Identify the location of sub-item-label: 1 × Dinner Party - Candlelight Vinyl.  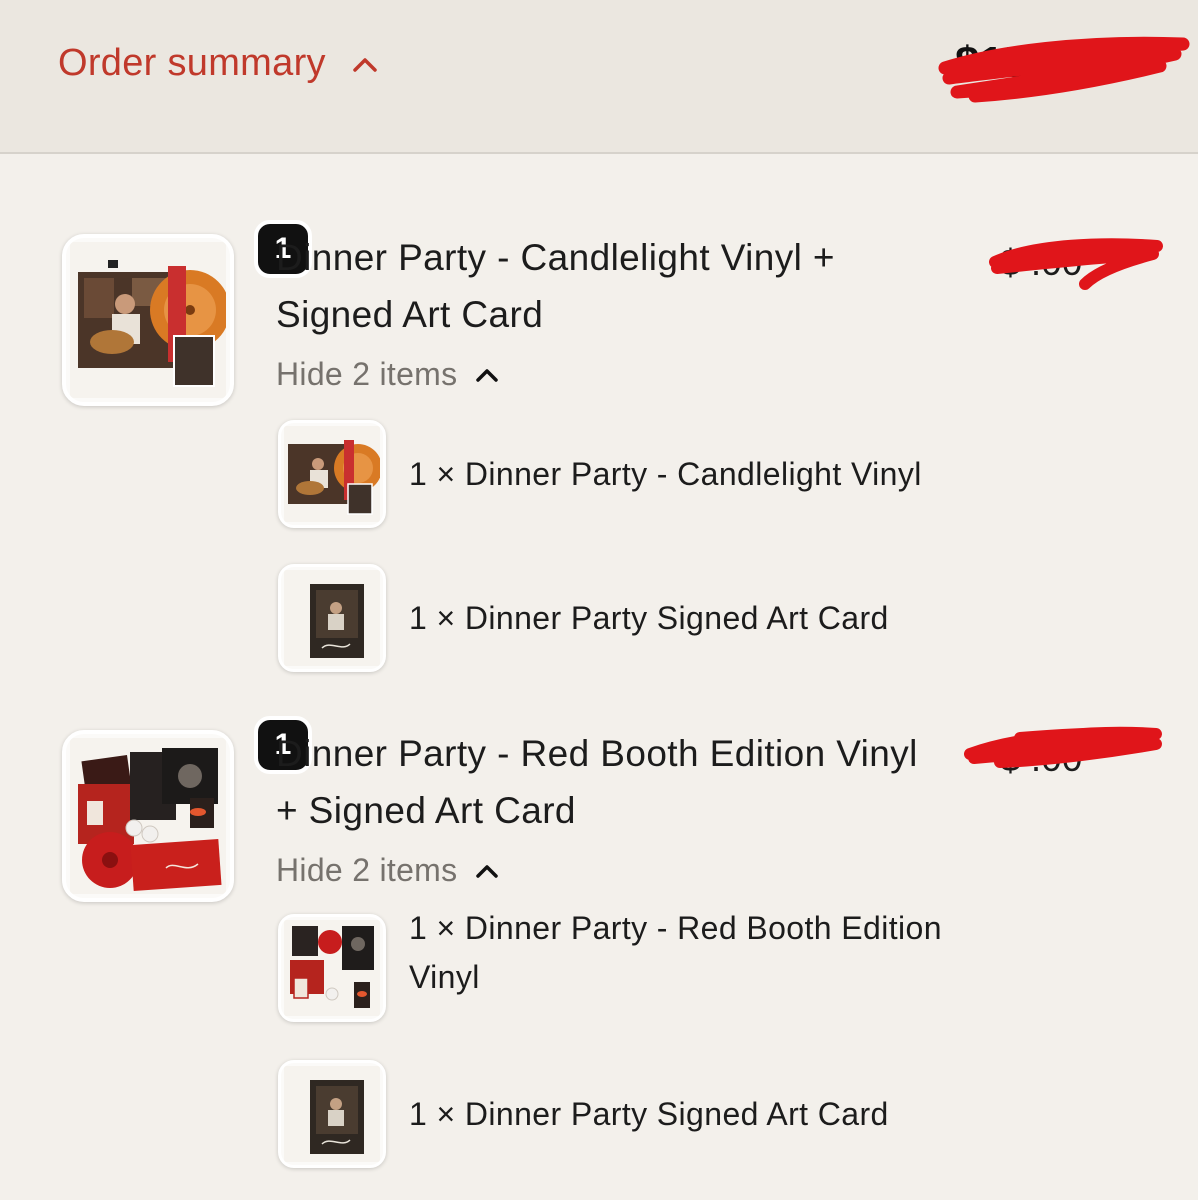
(665, 474).